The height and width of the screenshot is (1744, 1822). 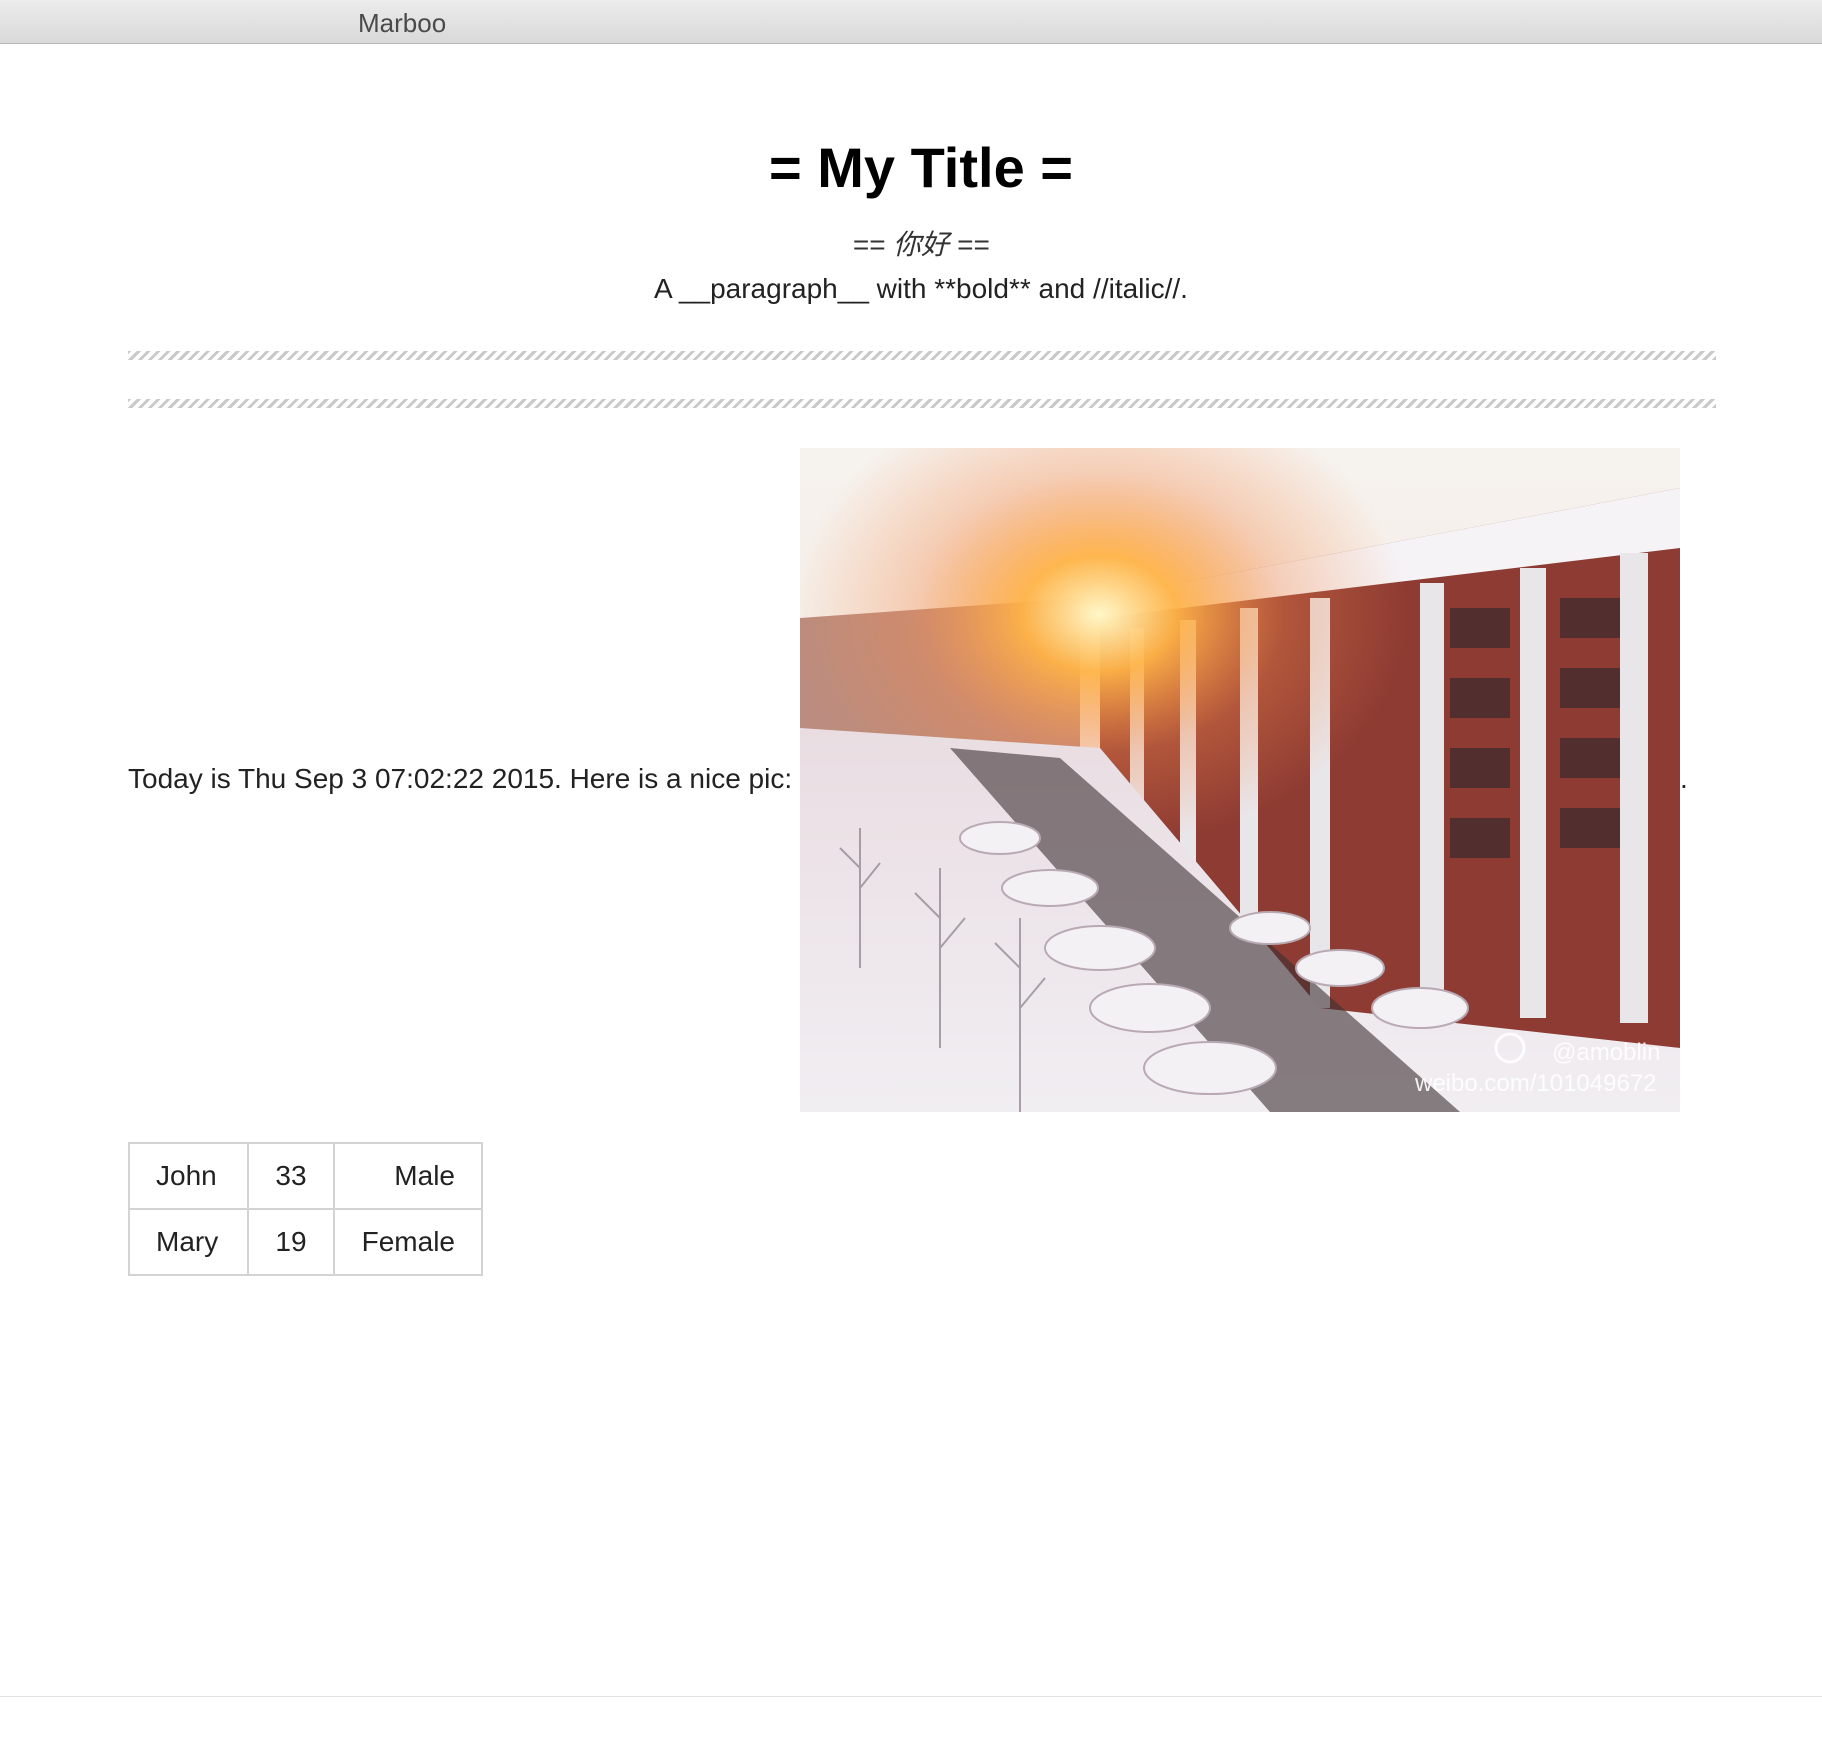 I want to click on table-cell-age: 19, so click(x=291, y=1242).